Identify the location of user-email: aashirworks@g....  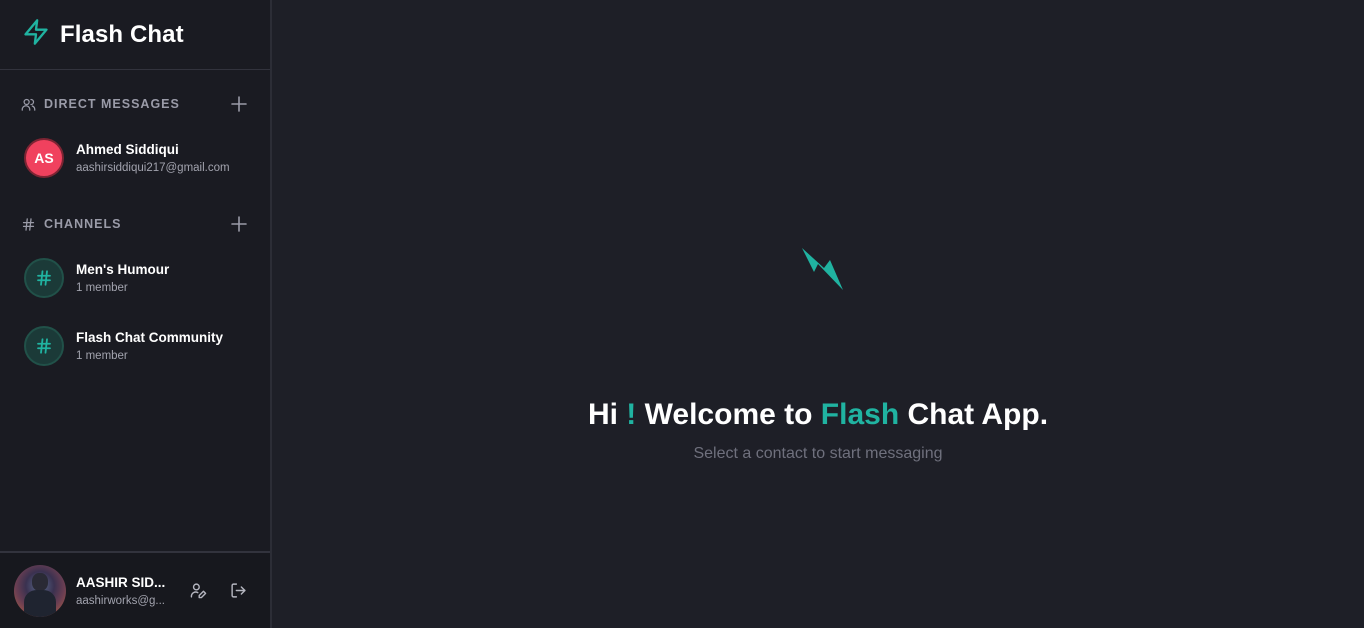
(121, 600).